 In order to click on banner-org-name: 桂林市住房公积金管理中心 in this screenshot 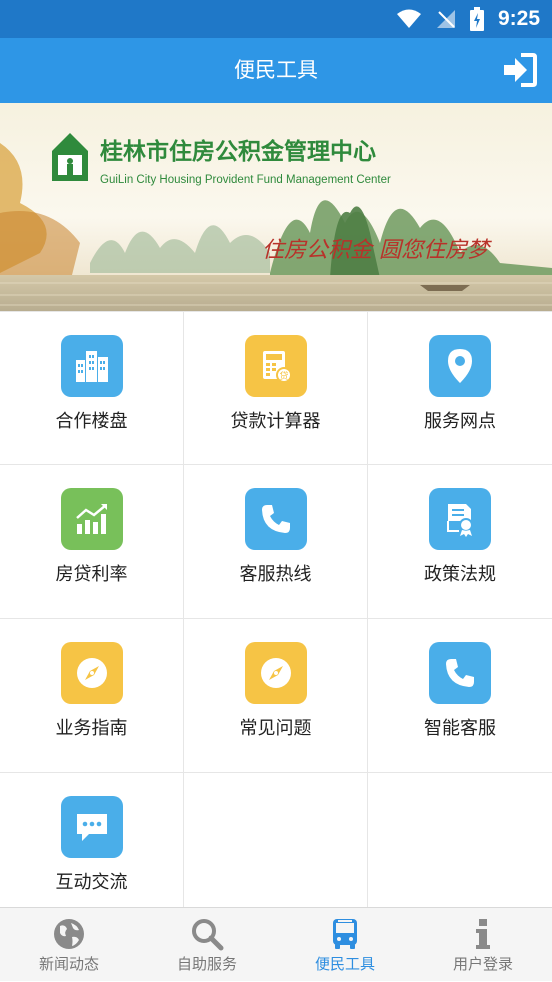, I will do `click(238, 151)`.